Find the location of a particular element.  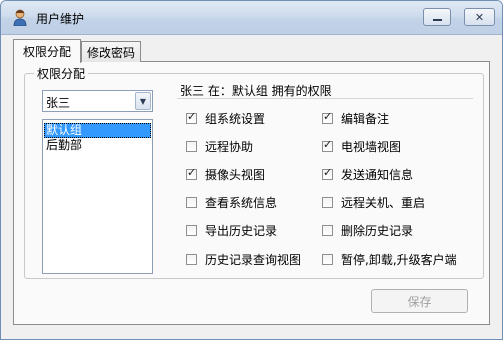

permission-label: 电视墙视图 is located at coordinates (371, 147).